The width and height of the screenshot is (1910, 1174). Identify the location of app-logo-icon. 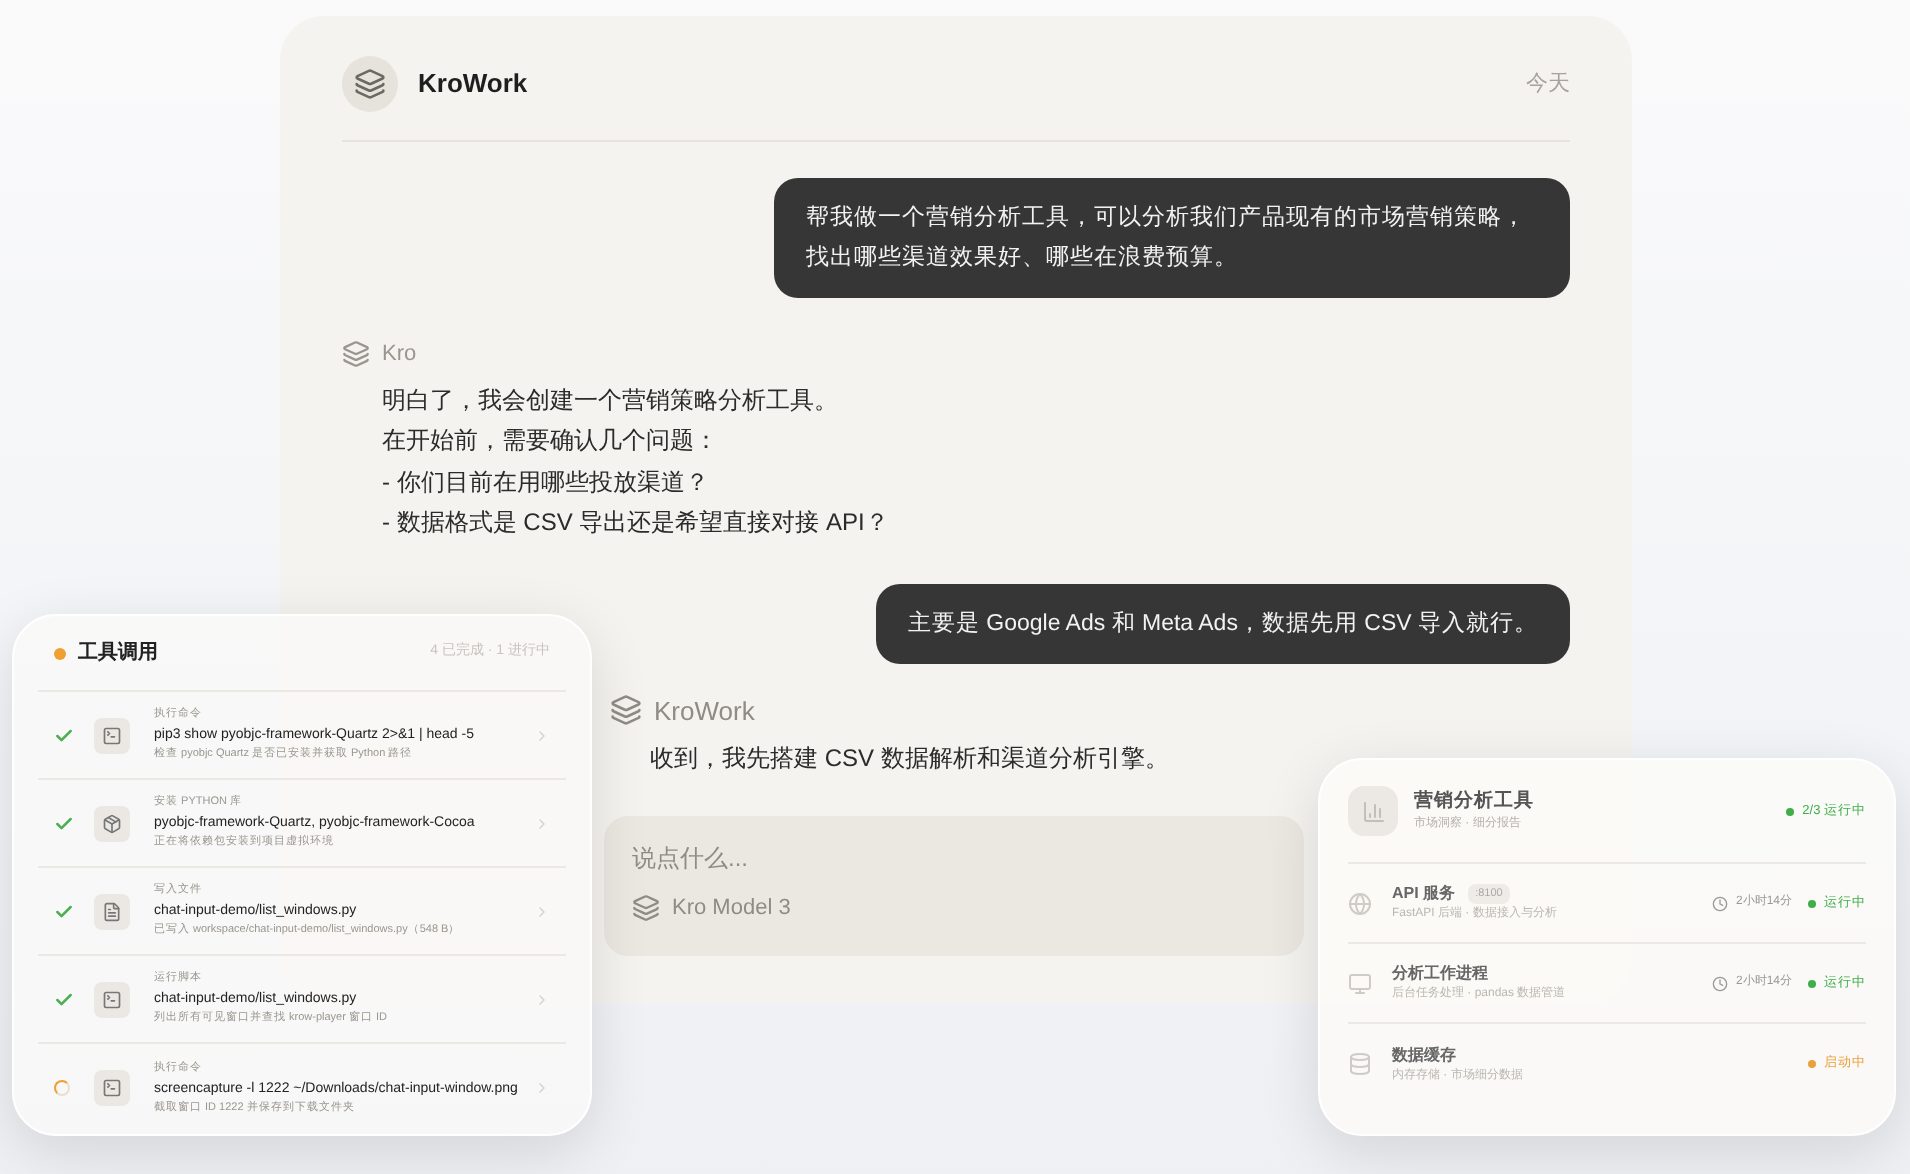
(370, 84).